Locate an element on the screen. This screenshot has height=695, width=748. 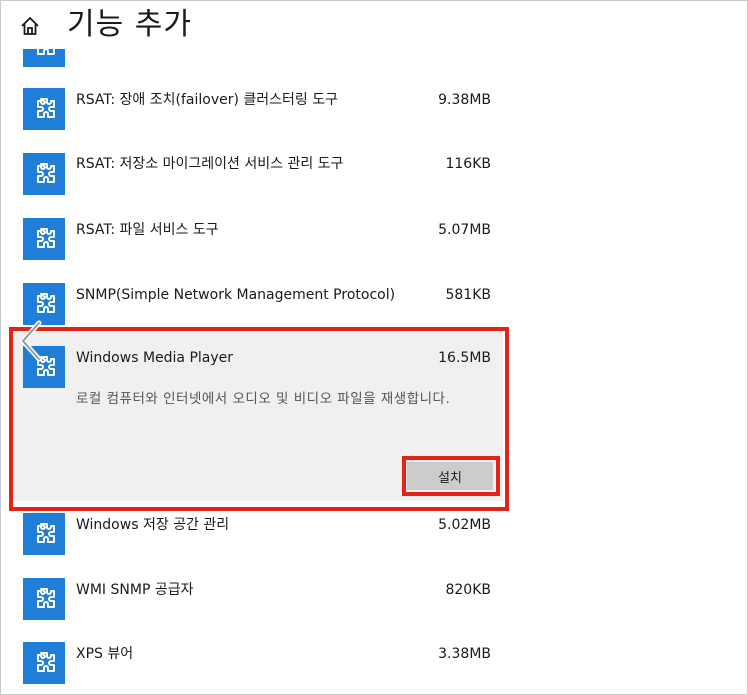
back-button is located at coordinates (30, 341).